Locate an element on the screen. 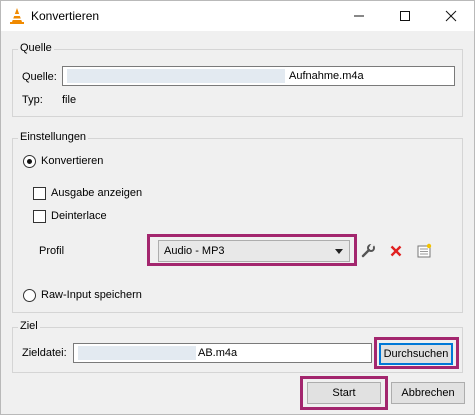 This screenshot has height=415, width=475. window-title: Konvertieren is located at coordinates (65, 16).